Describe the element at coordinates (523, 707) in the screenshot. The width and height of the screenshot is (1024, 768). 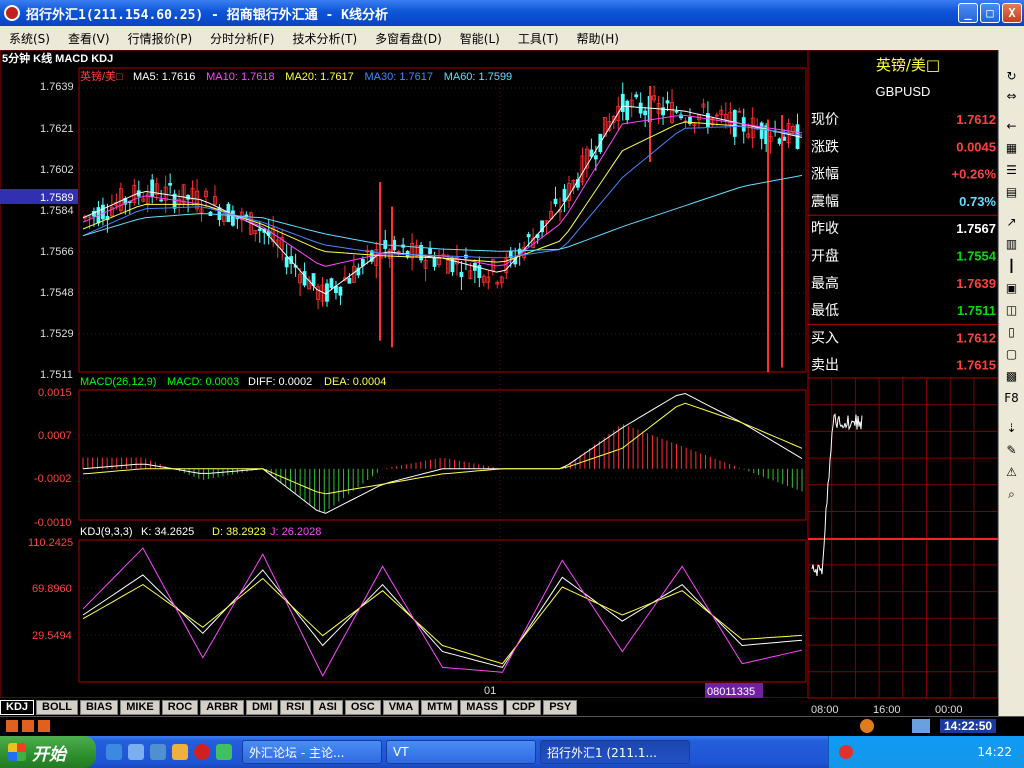
I see `tab-cdp: CDP` at that location.